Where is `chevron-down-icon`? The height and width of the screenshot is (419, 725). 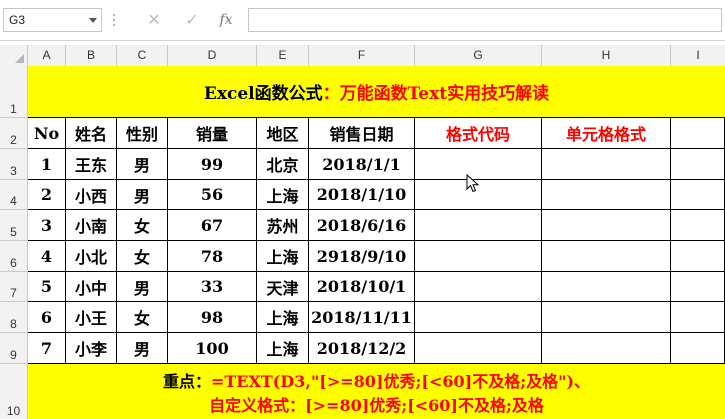
chevron-down-icon is located at coordinates (93, 20).